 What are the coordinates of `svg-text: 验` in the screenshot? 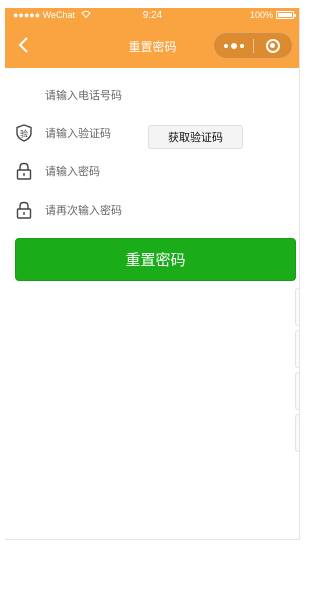 It's located at (24, 134).